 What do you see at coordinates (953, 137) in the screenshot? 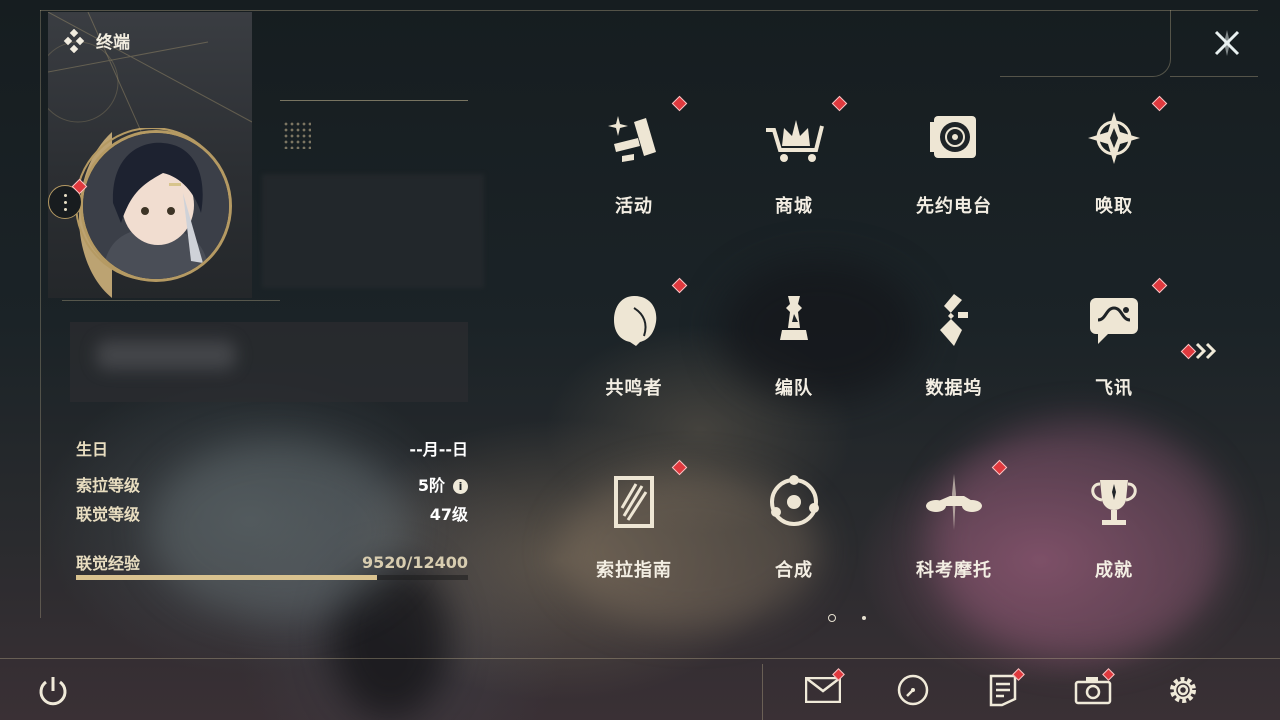
I see `radio-record-icon` at bounding box center [953, 137].